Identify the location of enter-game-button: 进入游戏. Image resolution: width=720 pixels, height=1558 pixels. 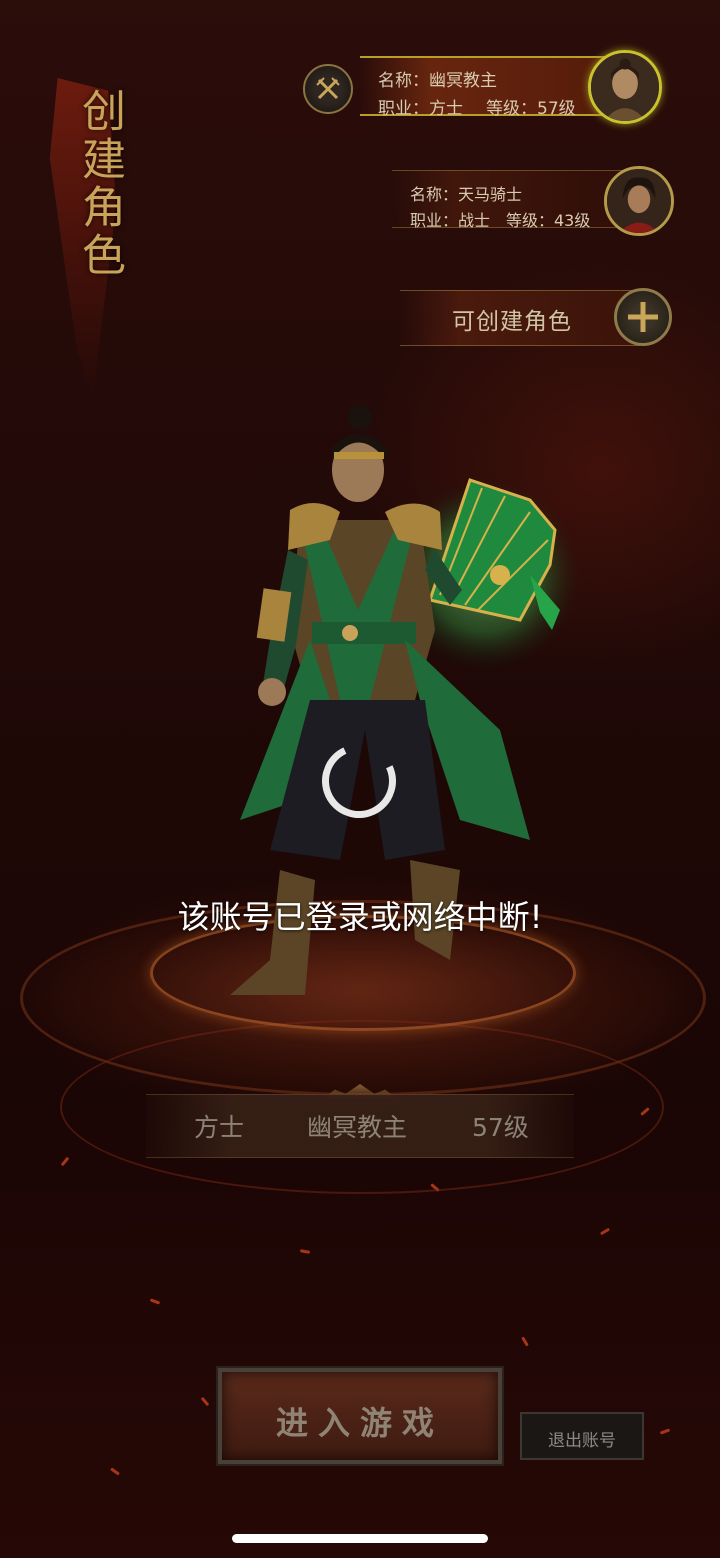
(360, 1416).